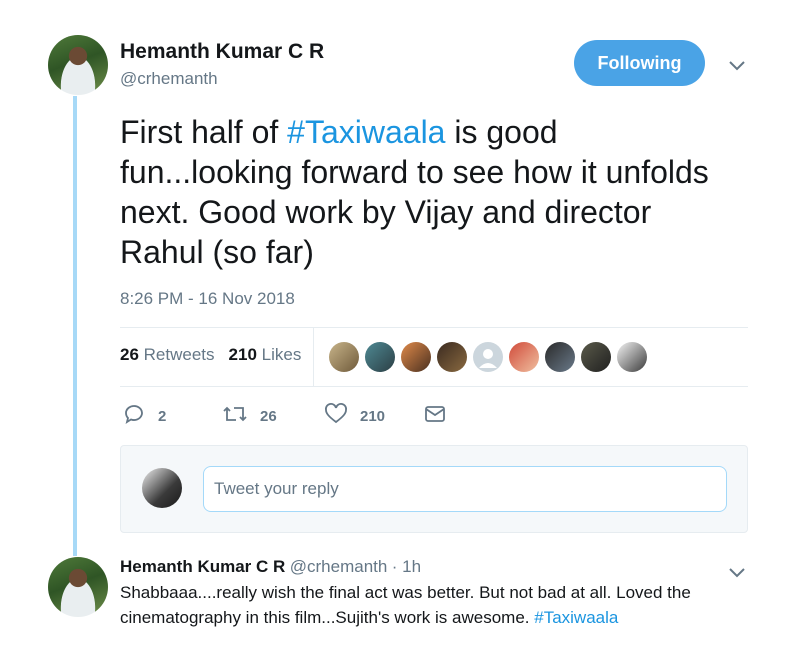 This screenshot has width=793, height=650. Describe the element at coordinates (235, 416) in the screenshot. I see `retweet-icon` at that location.